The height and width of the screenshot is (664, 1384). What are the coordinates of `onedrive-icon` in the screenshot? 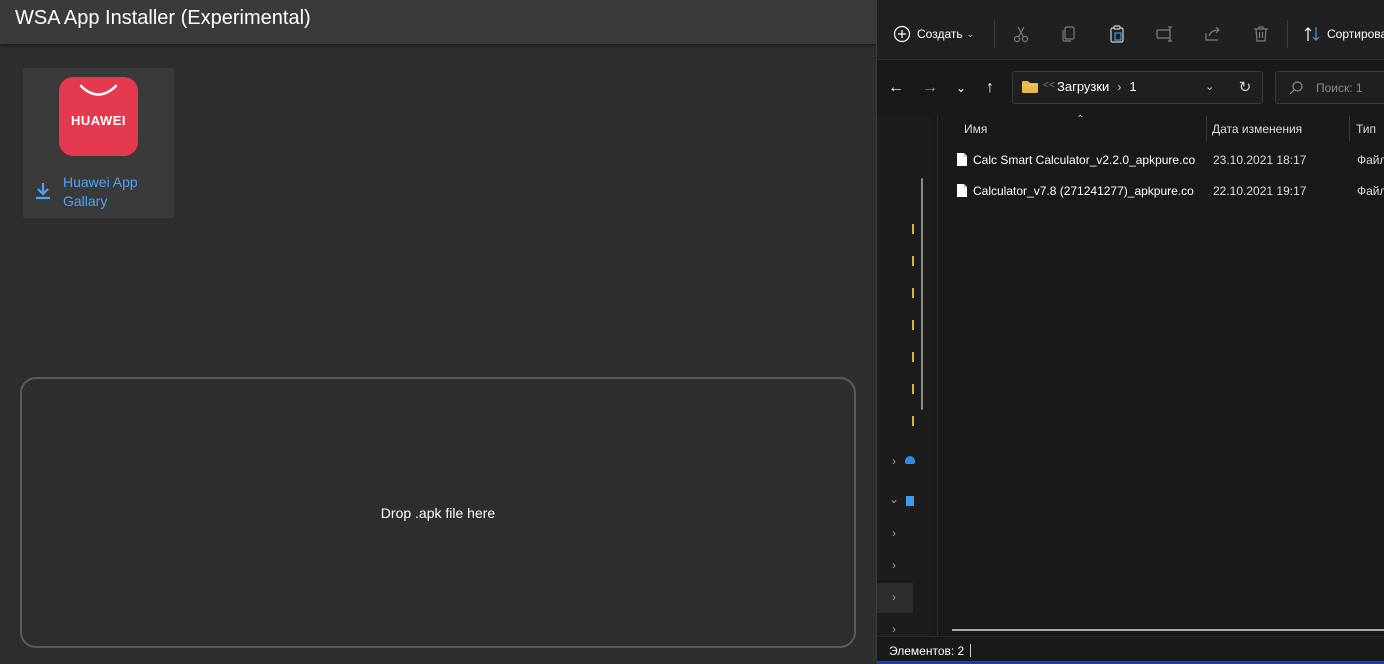 It's located at (910, 460).